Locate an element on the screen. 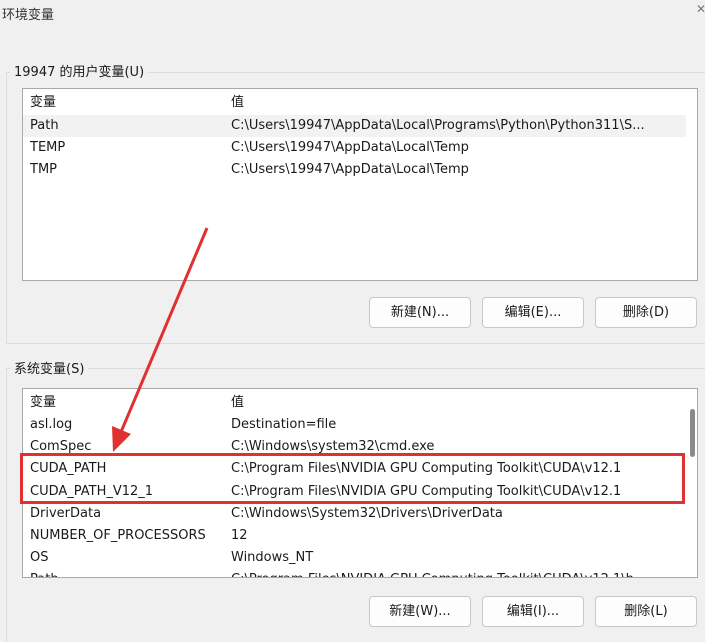 The image size is (705, 642). table-row: TEMP C:\Users\19947\AppData\Local\Temp is located at coordinates (354, 148).